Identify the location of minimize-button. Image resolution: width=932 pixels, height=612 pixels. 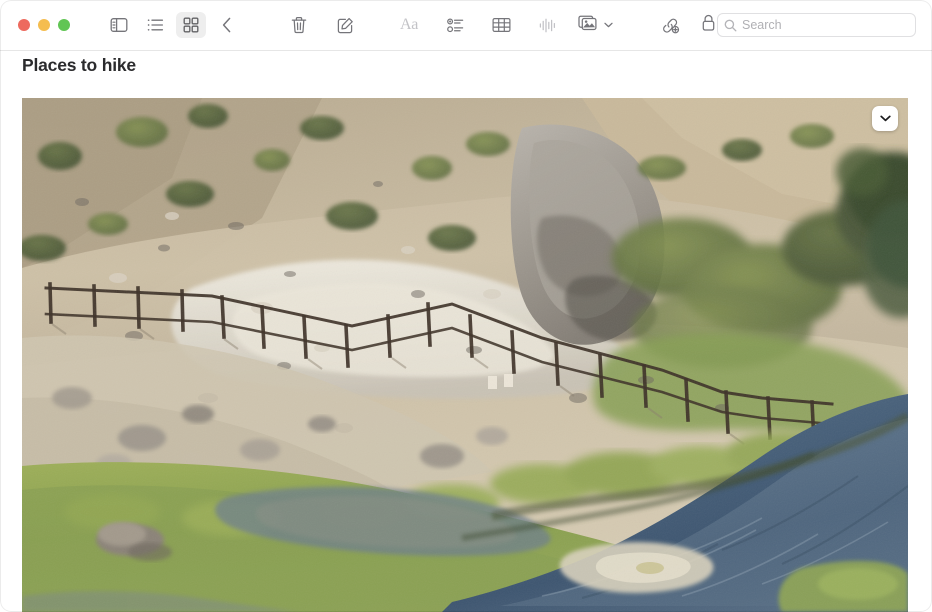
(44, 25).